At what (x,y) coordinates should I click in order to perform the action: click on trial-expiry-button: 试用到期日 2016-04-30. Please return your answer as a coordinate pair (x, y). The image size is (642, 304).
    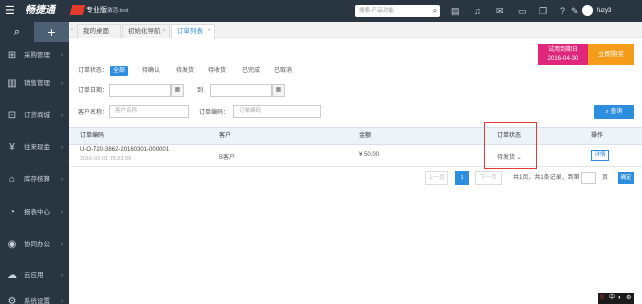
    Looking at the image, I should click on (563, 54).